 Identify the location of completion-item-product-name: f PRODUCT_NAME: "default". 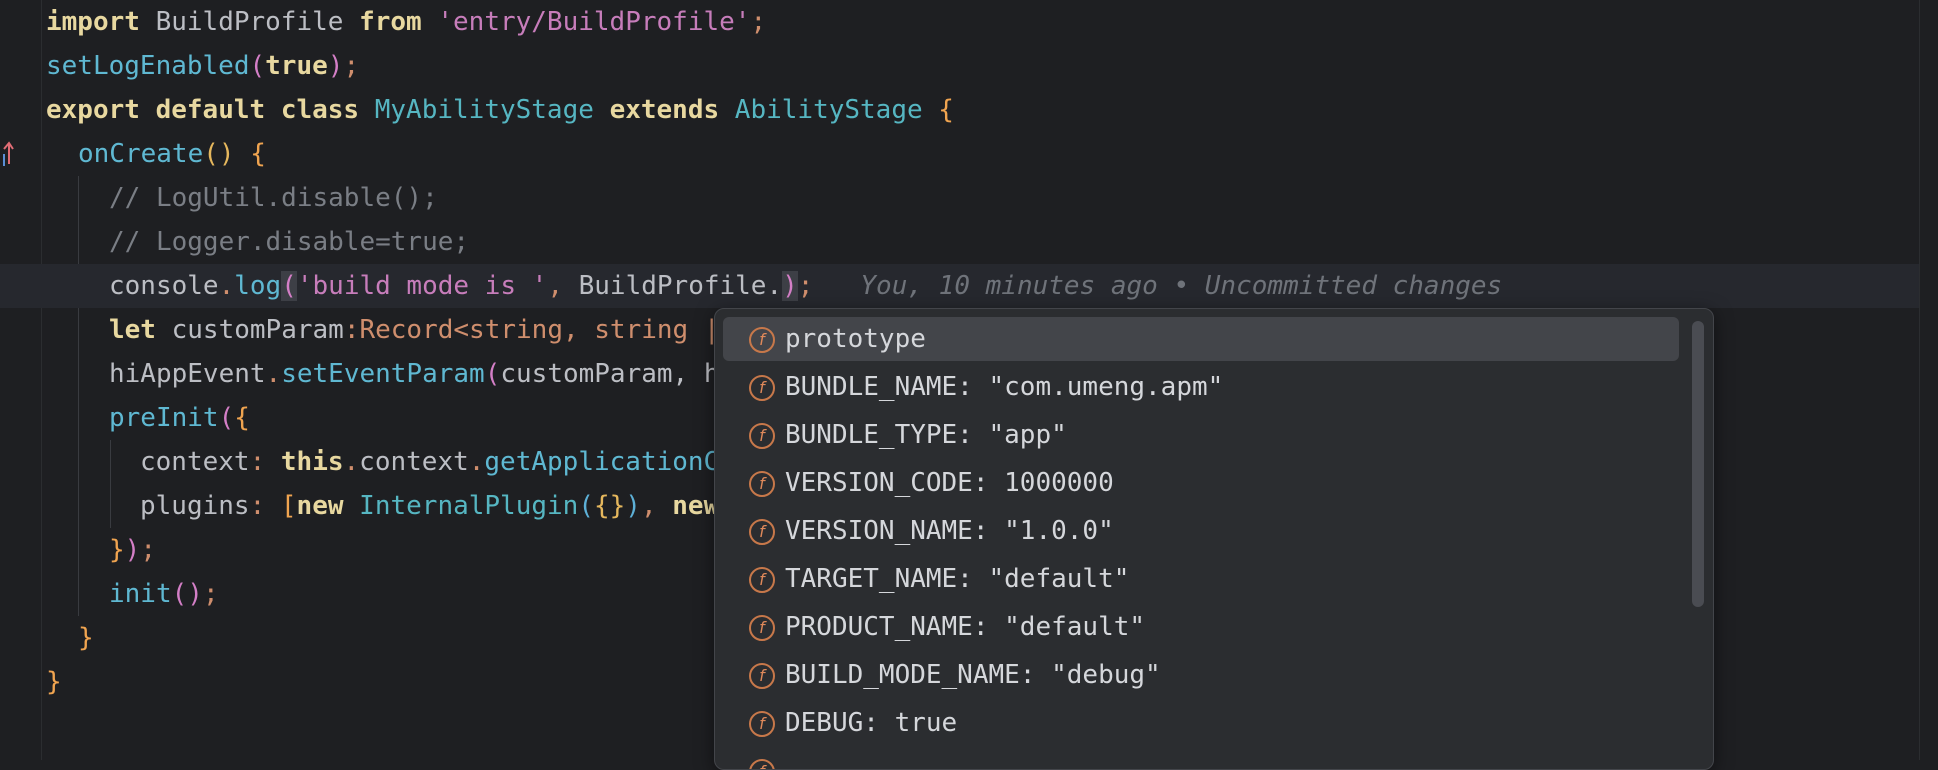
(1201, 627).